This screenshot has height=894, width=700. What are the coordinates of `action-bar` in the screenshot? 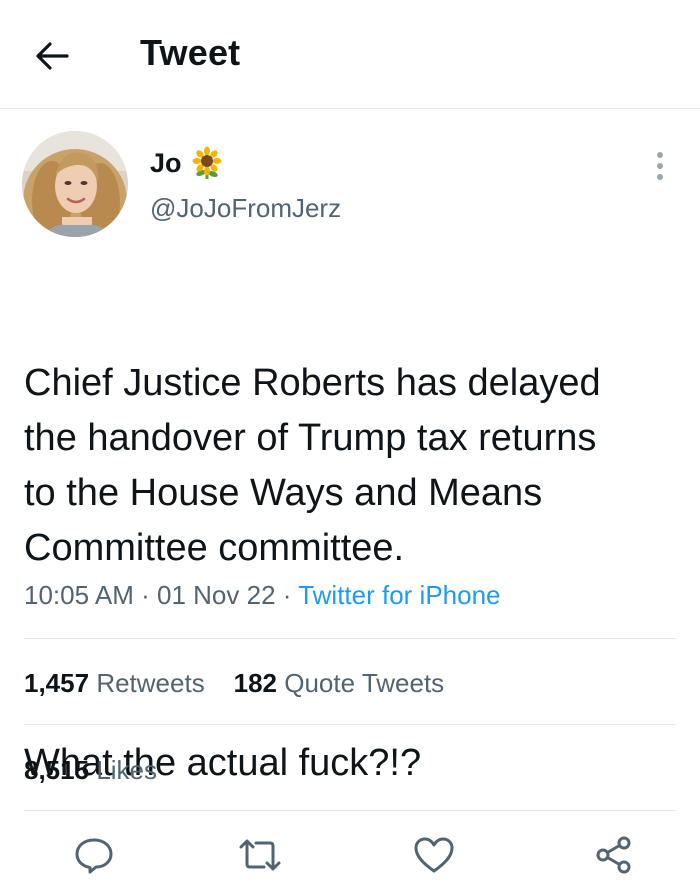 It's located at (350, 855).